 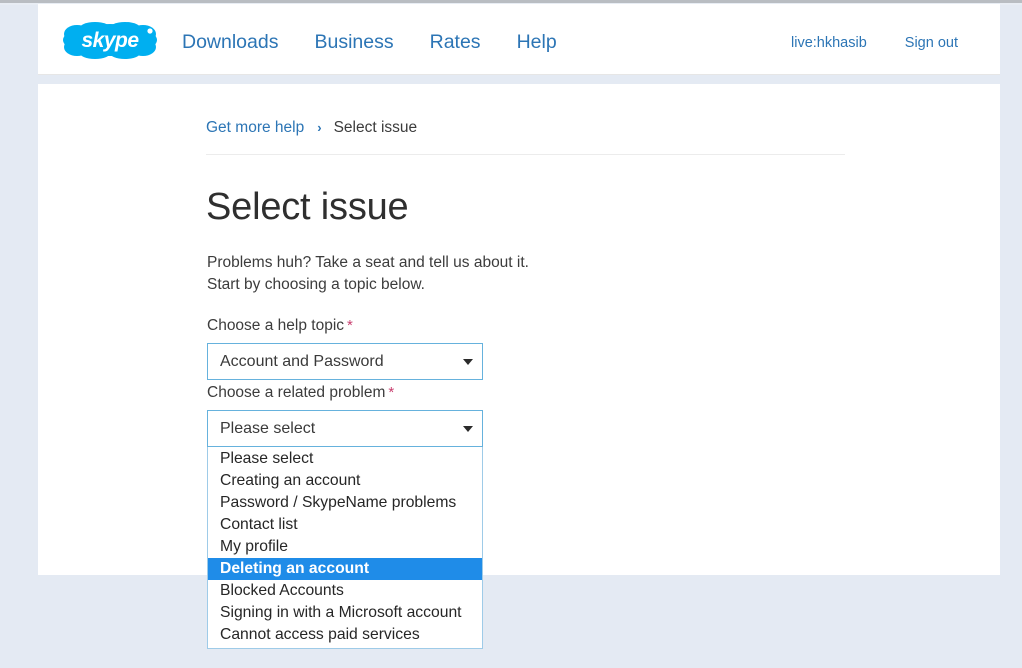 I want to click on related-problem-selected-value: Please select, so click(x=268, y=428).